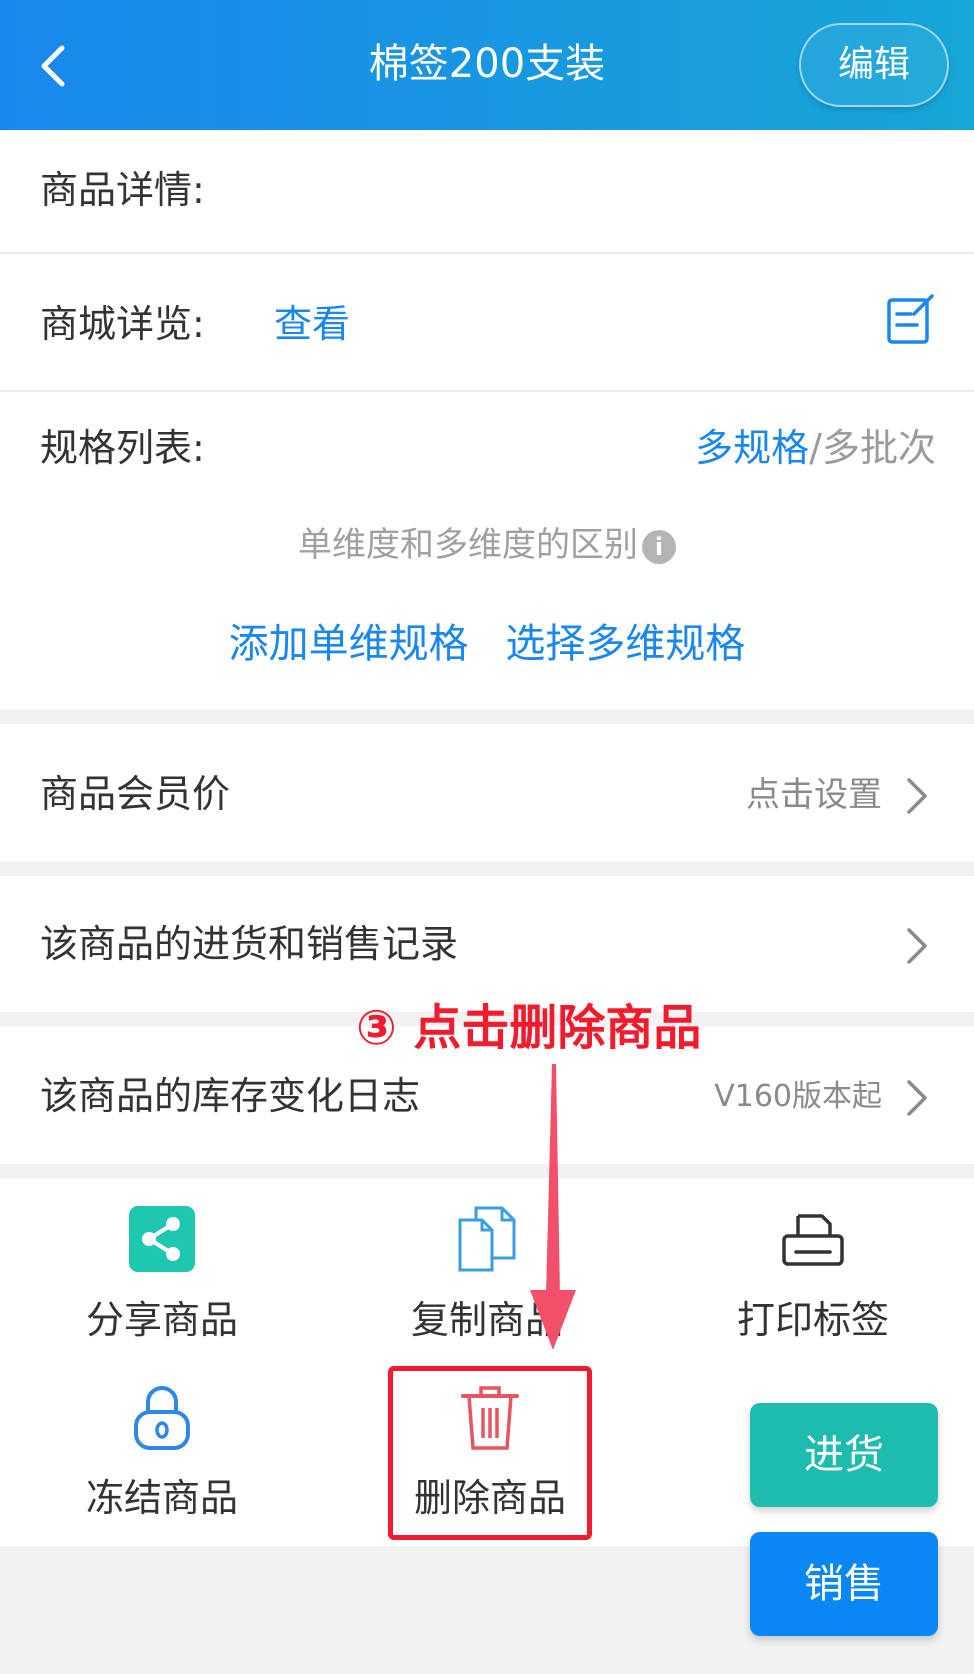 Image resolution: width=974 pixels, height=1674 pixels. I want to click on printer-icon, so click(813, 1240).